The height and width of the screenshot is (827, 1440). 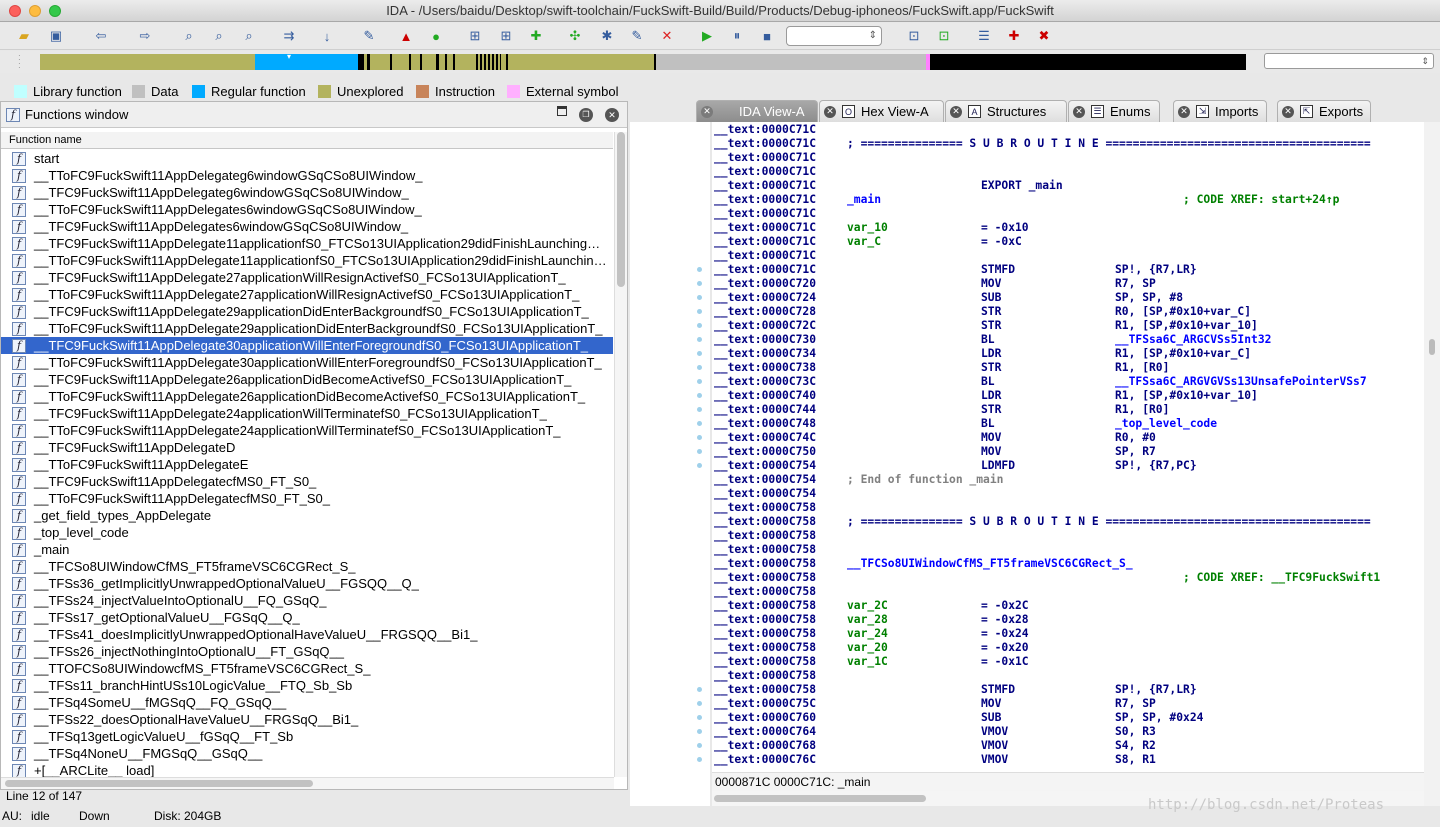 I want to click on tab-ida-view-a: ✕ IDA View-A, so click(x=757, y=111).